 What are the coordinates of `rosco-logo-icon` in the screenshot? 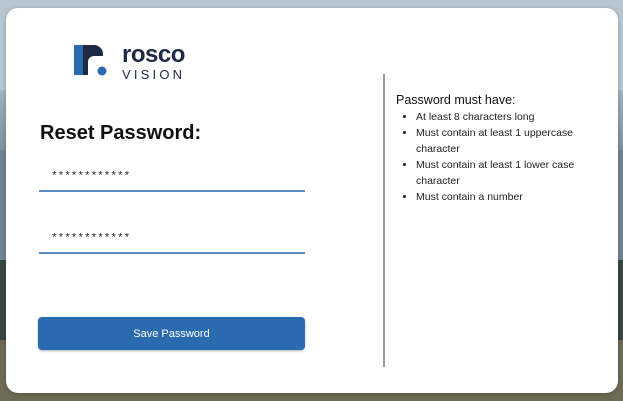 It's located at (90, 60).